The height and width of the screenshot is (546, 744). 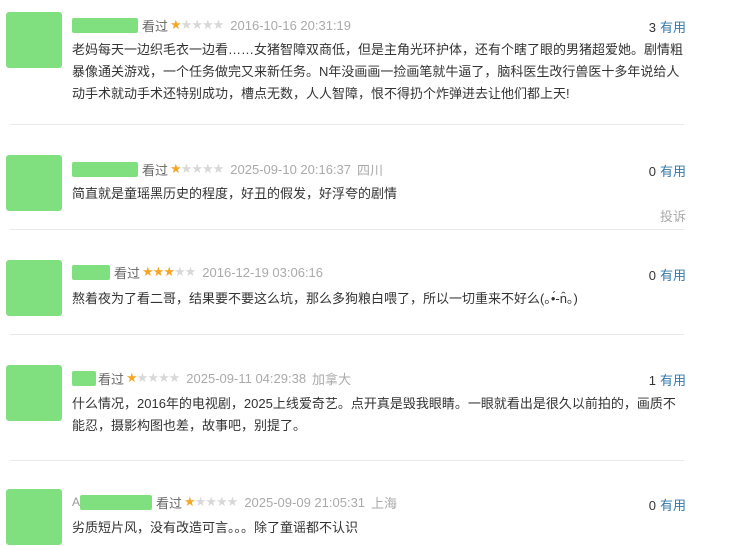 I want to click on review-content: 劣质短片风，没有改造可言。。。除了童谣都不认识, so click(x=215, y=527).